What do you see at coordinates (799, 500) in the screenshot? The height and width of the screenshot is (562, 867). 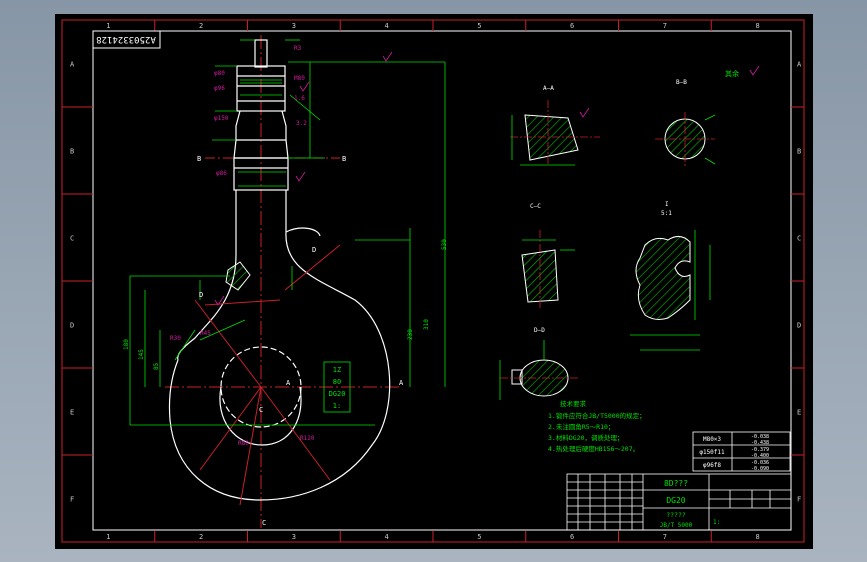 I see `border-row-label-F-right: F` at bounding box center [799, 500].